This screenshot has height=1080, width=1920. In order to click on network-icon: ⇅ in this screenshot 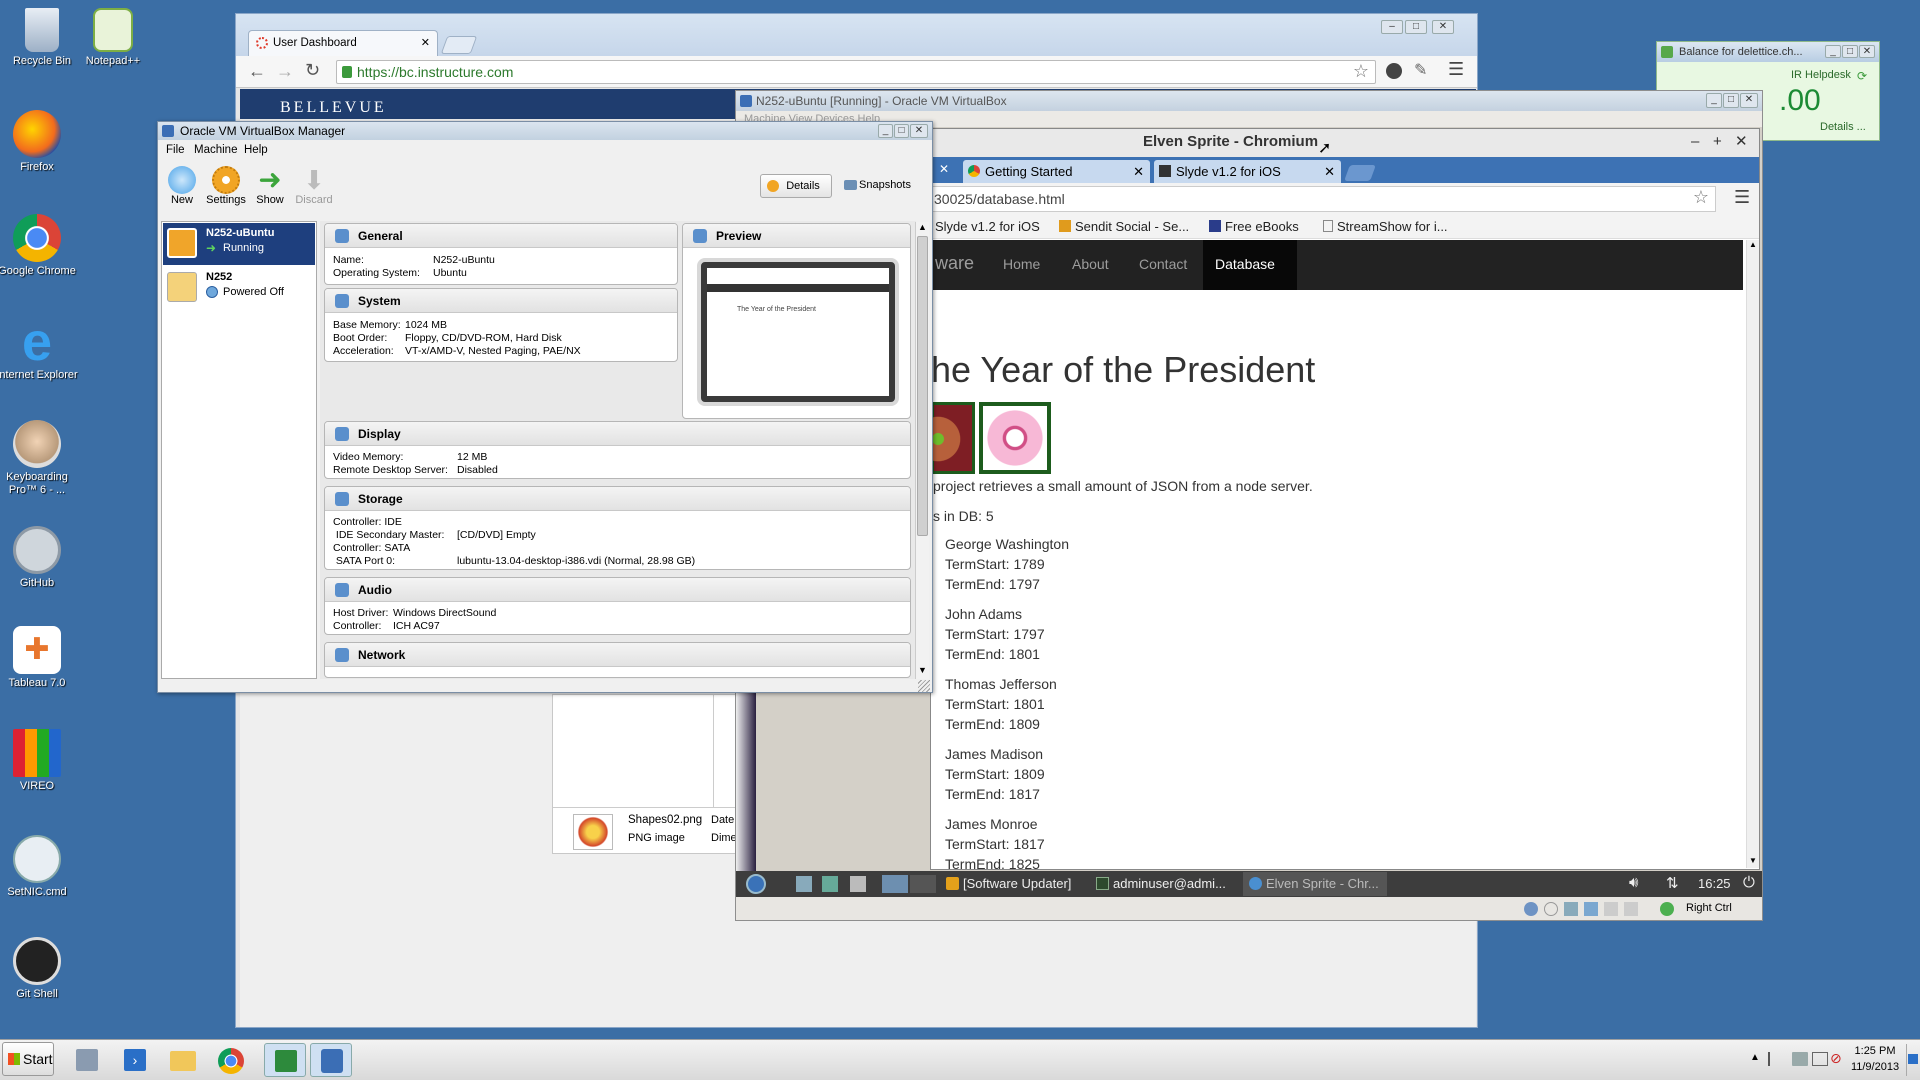, I will do `click(1672, 883)`.